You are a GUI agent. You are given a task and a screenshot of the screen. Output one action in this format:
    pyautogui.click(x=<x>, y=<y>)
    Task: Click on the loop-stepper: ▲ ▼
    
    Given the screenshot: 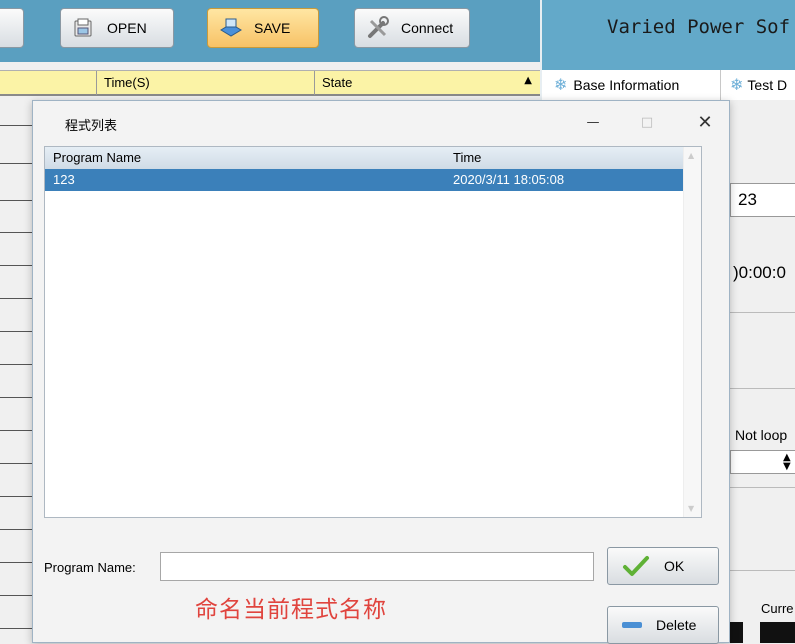 What is the action you would take?
    pyautogui.click(x=762, y=462)
    